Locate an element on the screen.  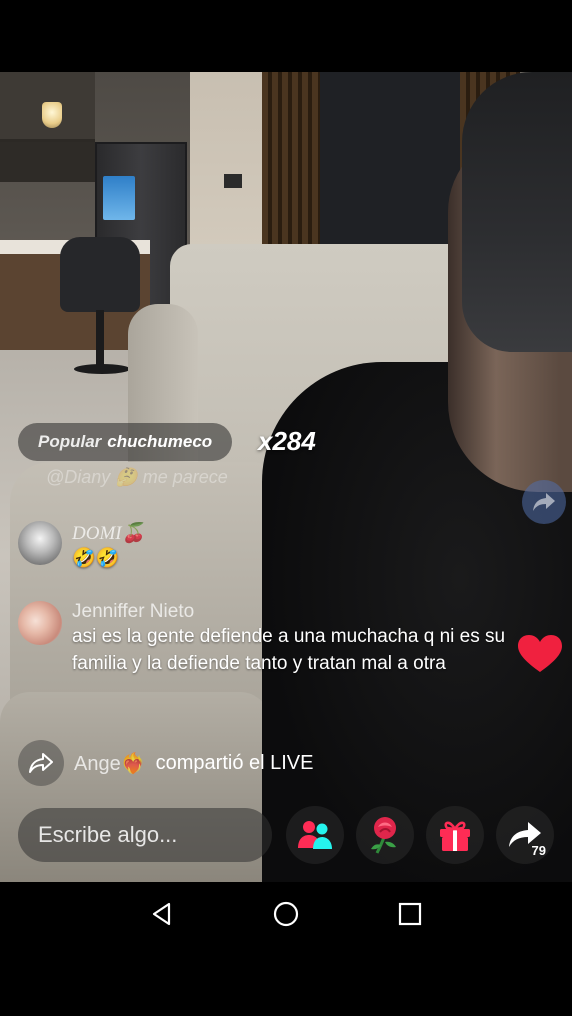
back-triangle-icon is located at coordinates (161, 914).